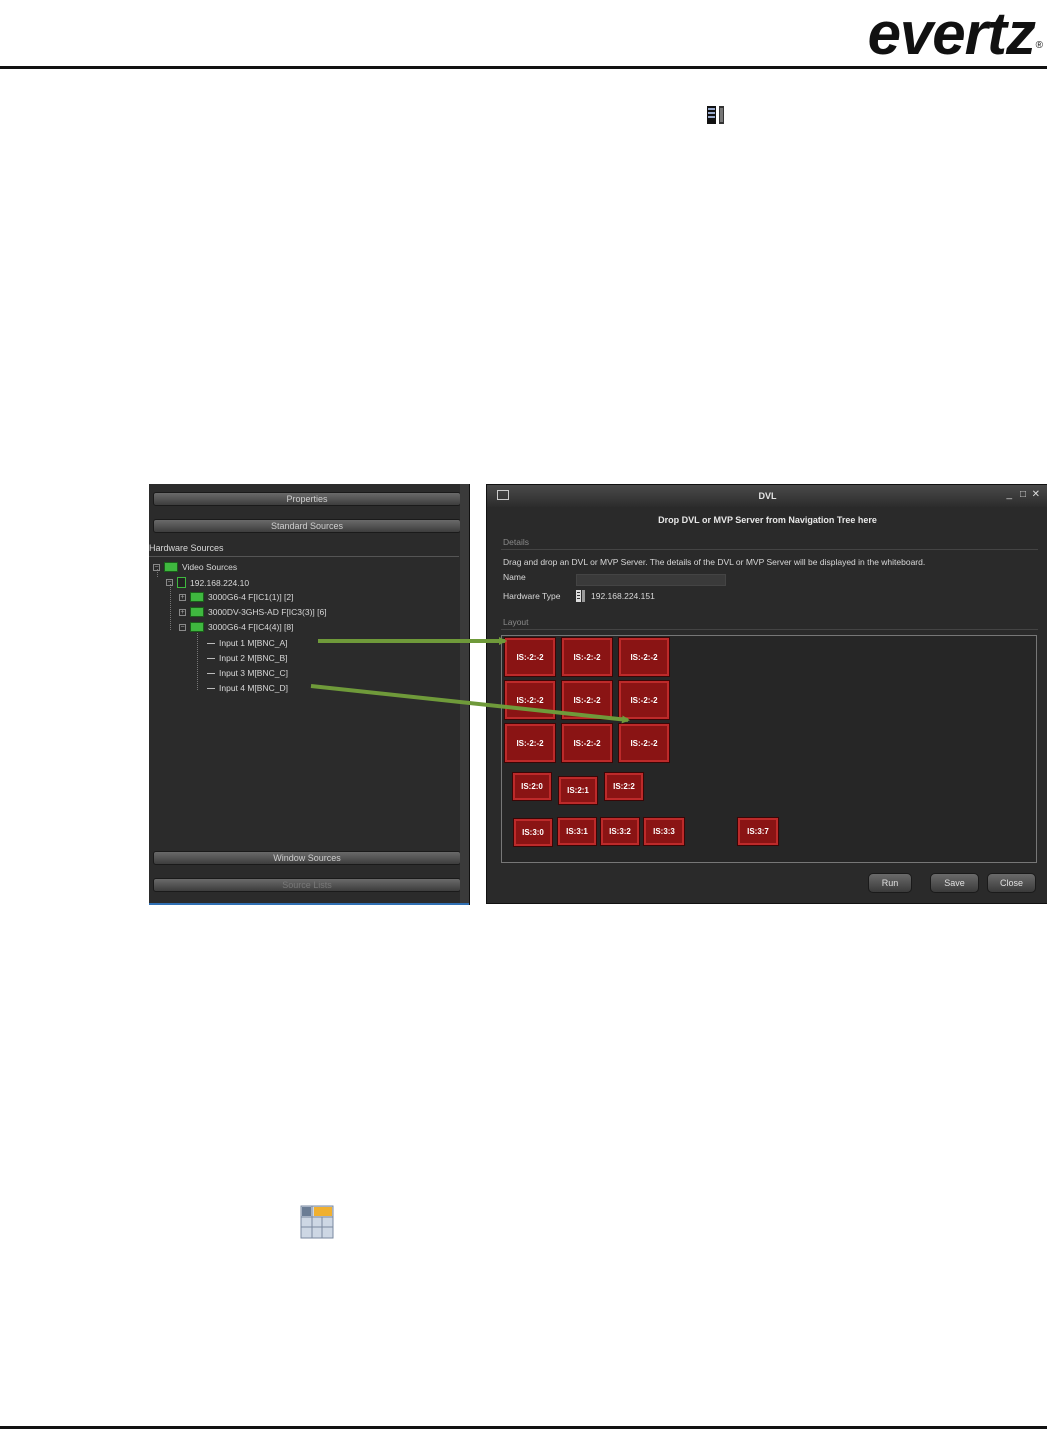  What do you see at coordinates (251, 597) in the screenshot?
I see `tree-item-label: 3000G6-4 F[IC1(1)] [2]` at bounding box center [251, 597].